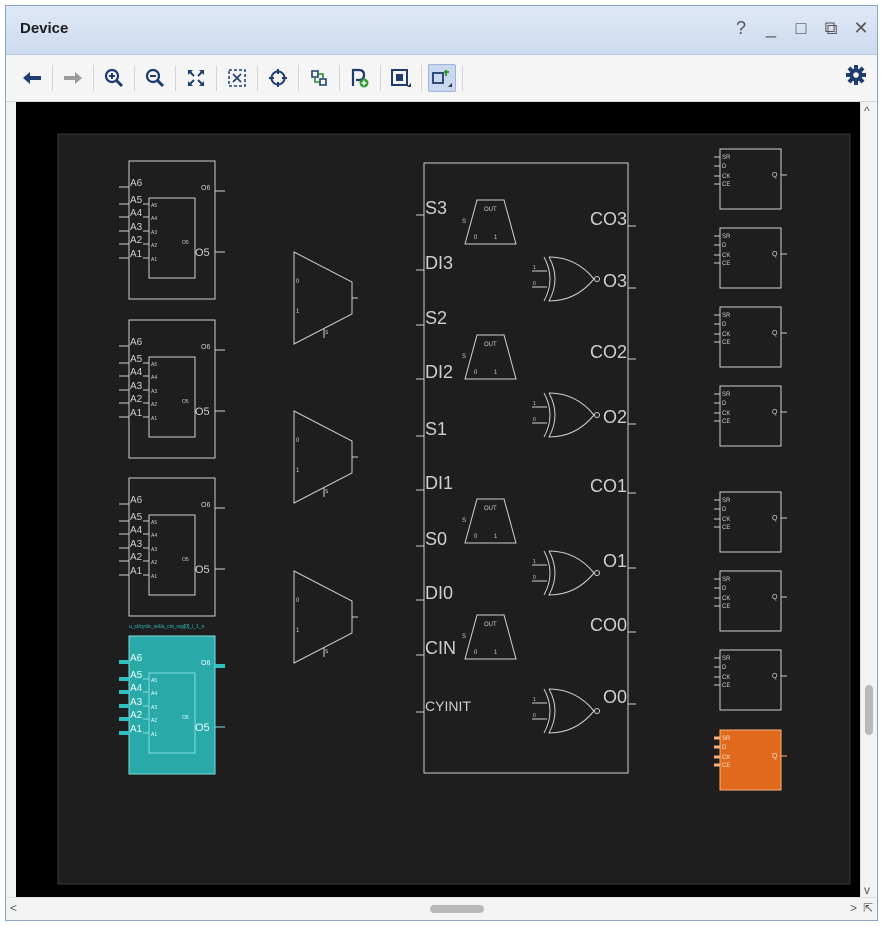  Describe the element at coordinates (750, 760) in the screenshot. I see `flip-flop-highlighted: SR D CK CE Q` at that location.